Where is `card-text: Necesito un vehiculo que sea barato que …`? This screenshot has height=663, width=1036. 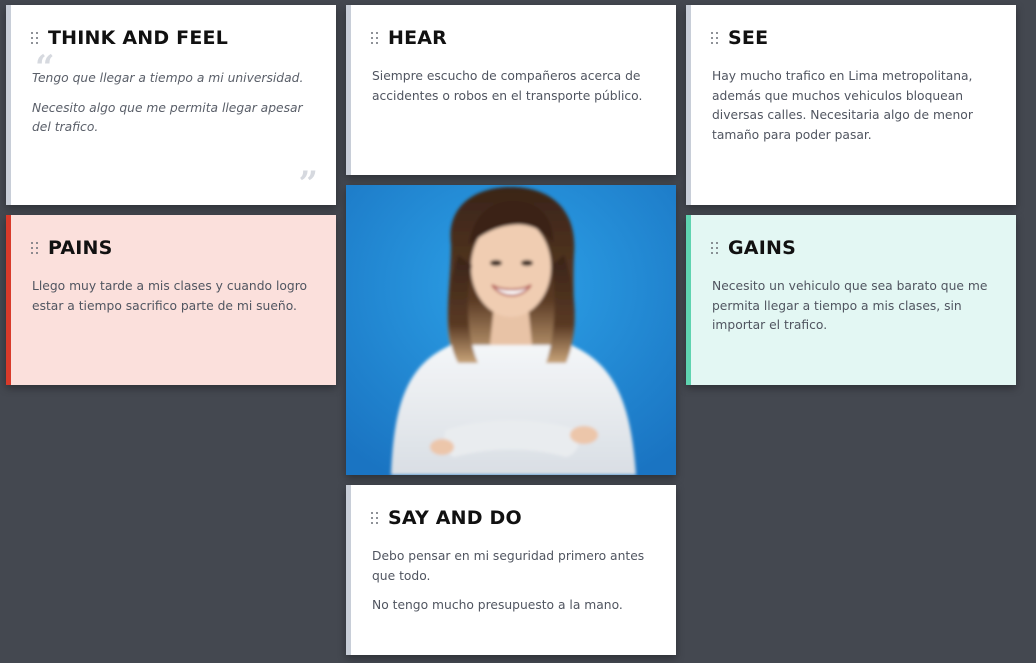 card-text: Necesito un vehiculo que sea barato que … is located at coordinates (854, 306).